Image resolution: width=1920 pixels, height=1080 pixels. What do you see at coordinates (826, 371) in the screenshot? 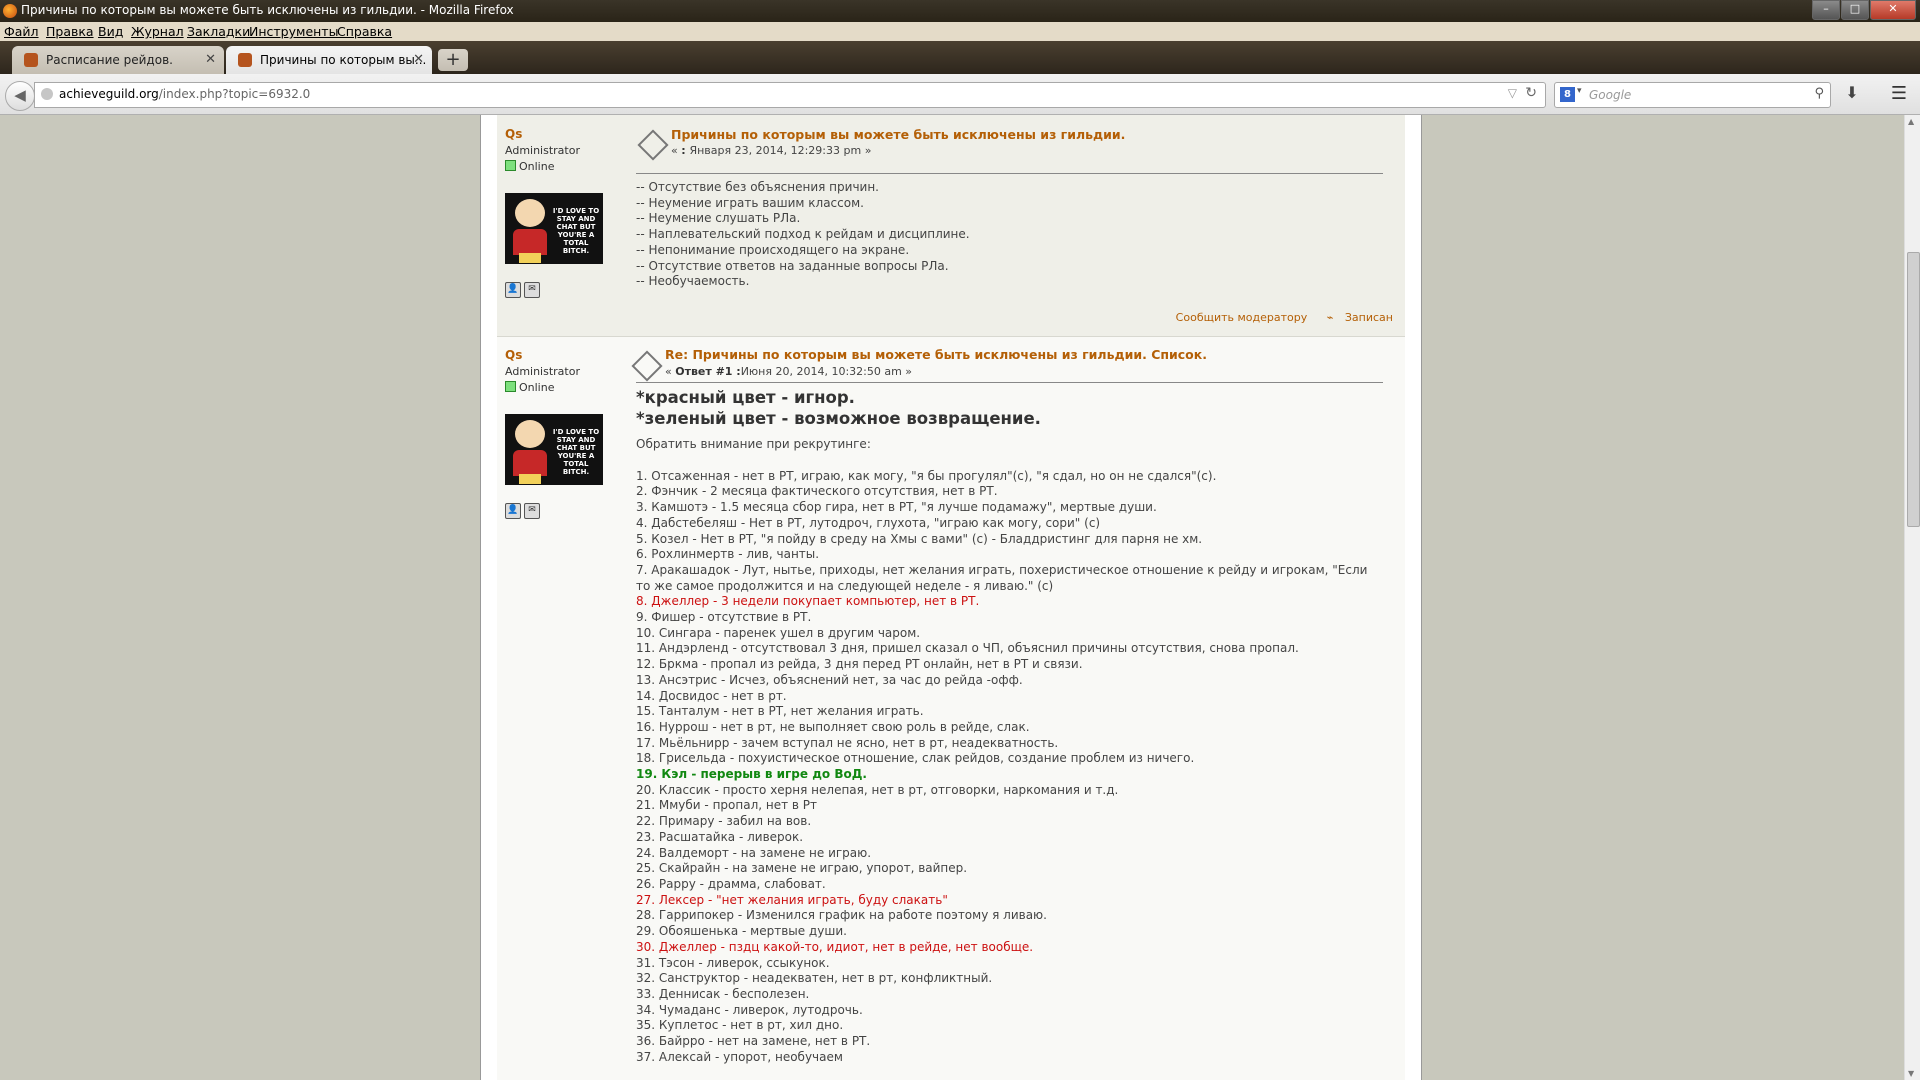
I see `post-date: Июня 20, 2014, 10:32:50 am »` at bounding box center [826, 371].